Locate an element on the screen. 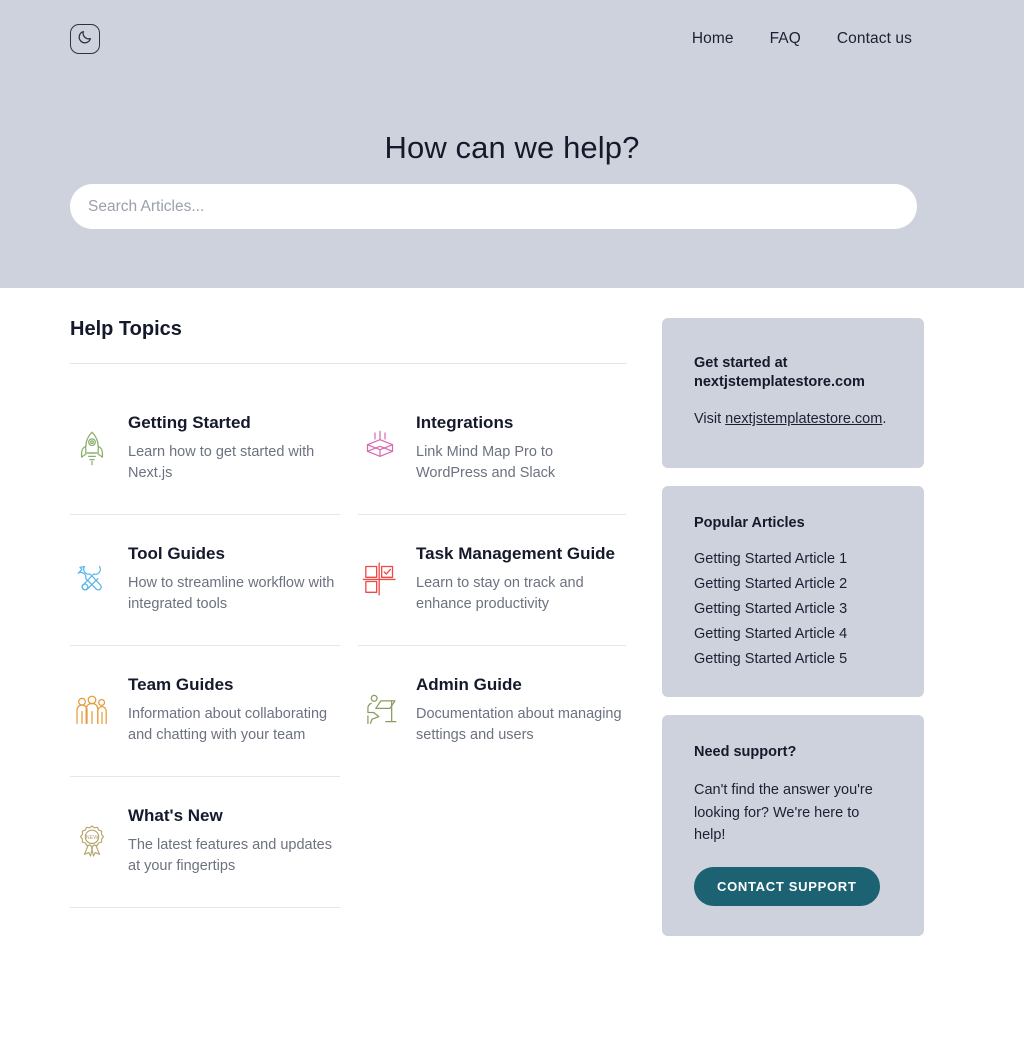 Image resolution: width=1024 pixels, height=1059 pixels. promo-text-before: Visit is located at coordinates (710, 419).